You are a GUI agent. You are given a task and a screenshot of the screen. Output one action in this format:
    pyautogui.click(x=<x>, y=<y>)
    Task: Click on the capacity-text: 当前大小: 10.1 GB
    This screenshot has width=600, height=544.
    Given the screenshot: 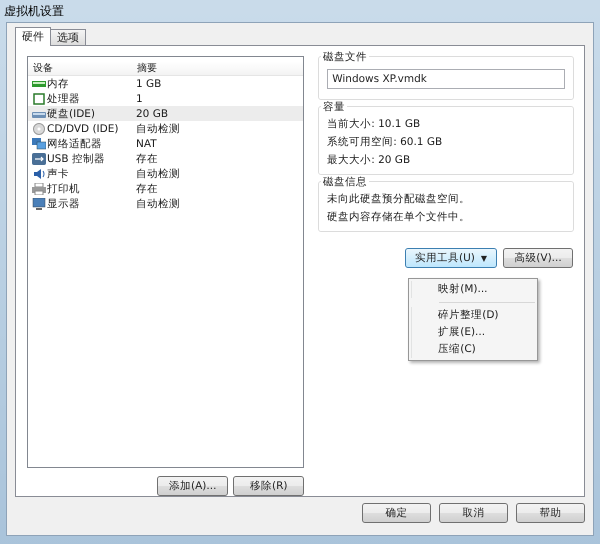 What is the action you would take?
    pyautogui.click(x=374, y=124)
    